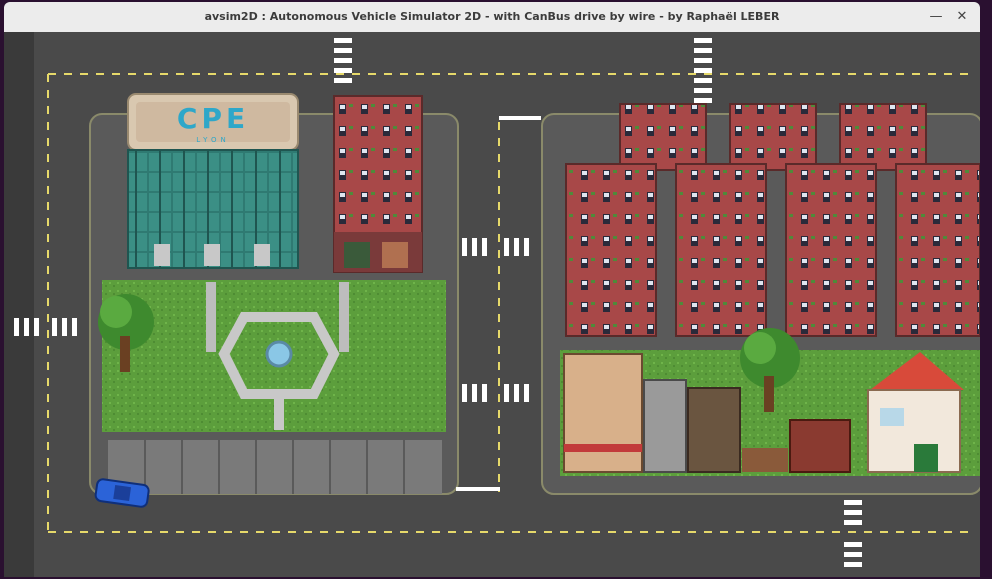  I want to click on minimize-icon: —, so click(936, 17).